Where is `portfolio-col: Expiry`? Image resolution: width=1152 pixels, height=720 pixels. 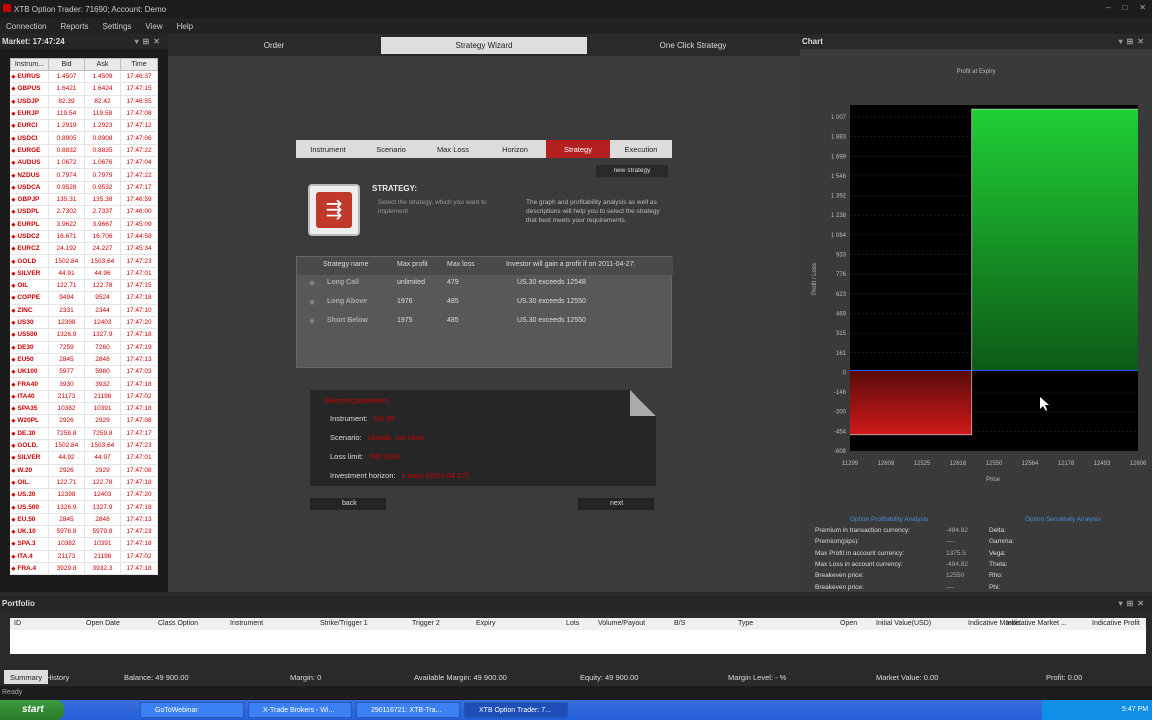 portfolio-col: Expiry is located at coordinates (485, 623).